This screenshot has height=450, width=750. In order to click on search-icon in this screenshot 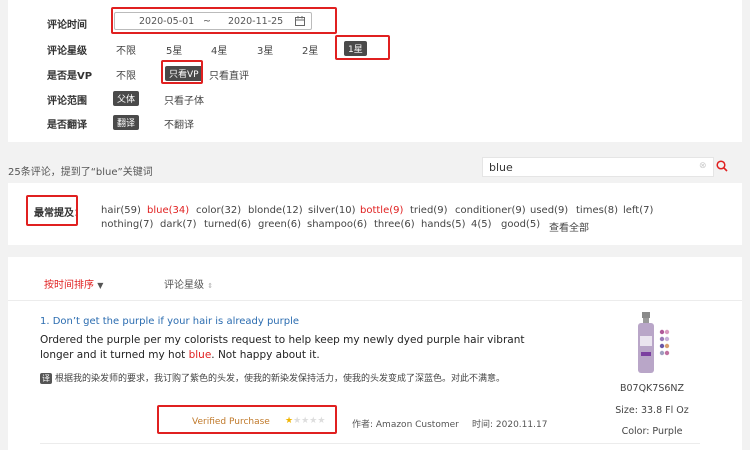, I will do `click(722, 166)`.